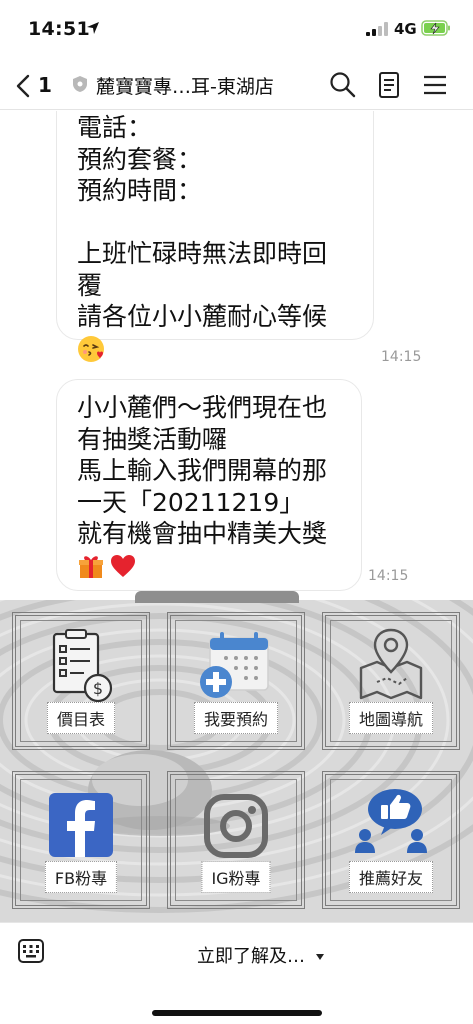  Describe the element at coordinates (202, 253) in the screenshot. I see `message-line: 上班忙碌時無法即時回` at that location.